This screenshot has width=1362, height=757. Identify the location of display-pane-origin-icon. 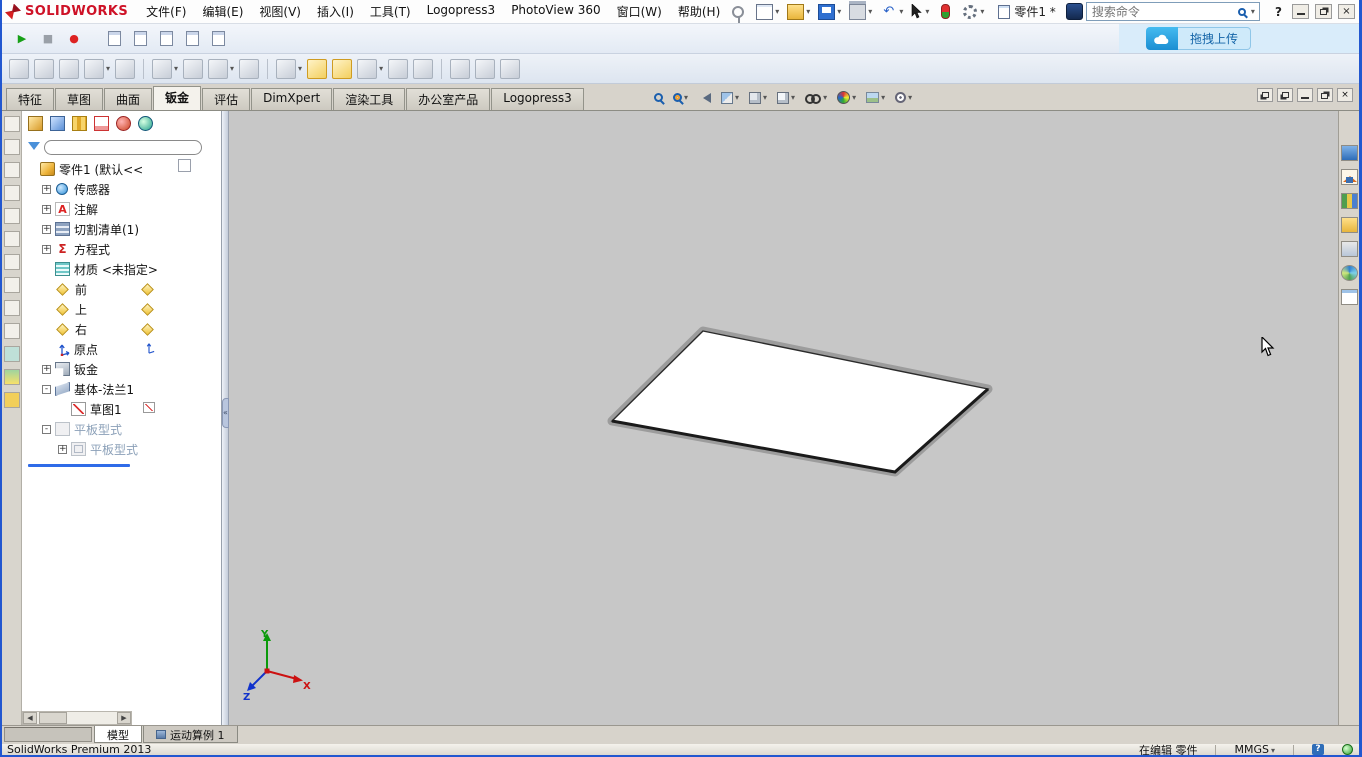
(149, 349).